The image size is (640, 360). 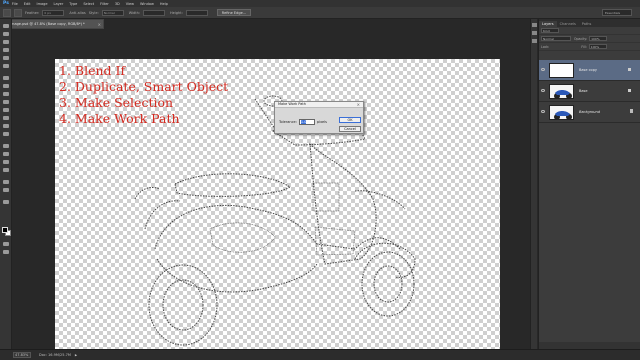 What do you see at coordinates (6, 170) in the screenshot?
I see `shape-tool-icon` at bounding box center [6, 170].